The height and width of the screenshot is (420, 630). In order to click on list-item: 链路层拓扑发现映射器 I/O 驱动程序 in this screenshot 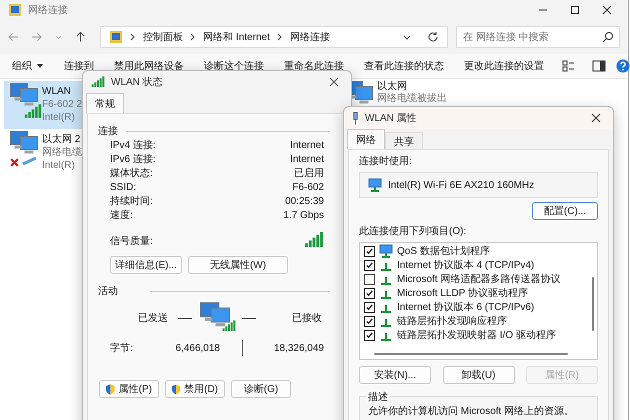, I will do `click(478, 335)`.